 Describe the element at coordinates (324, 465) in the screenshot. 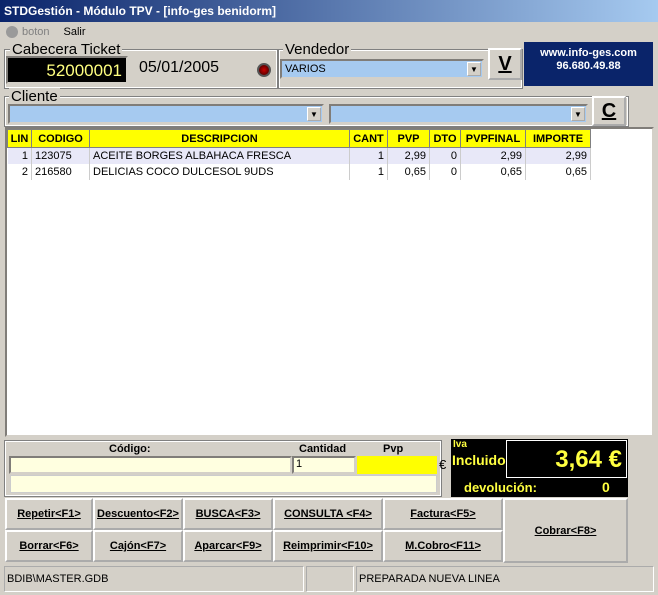

I see `cantidad-input: 1` at that location.